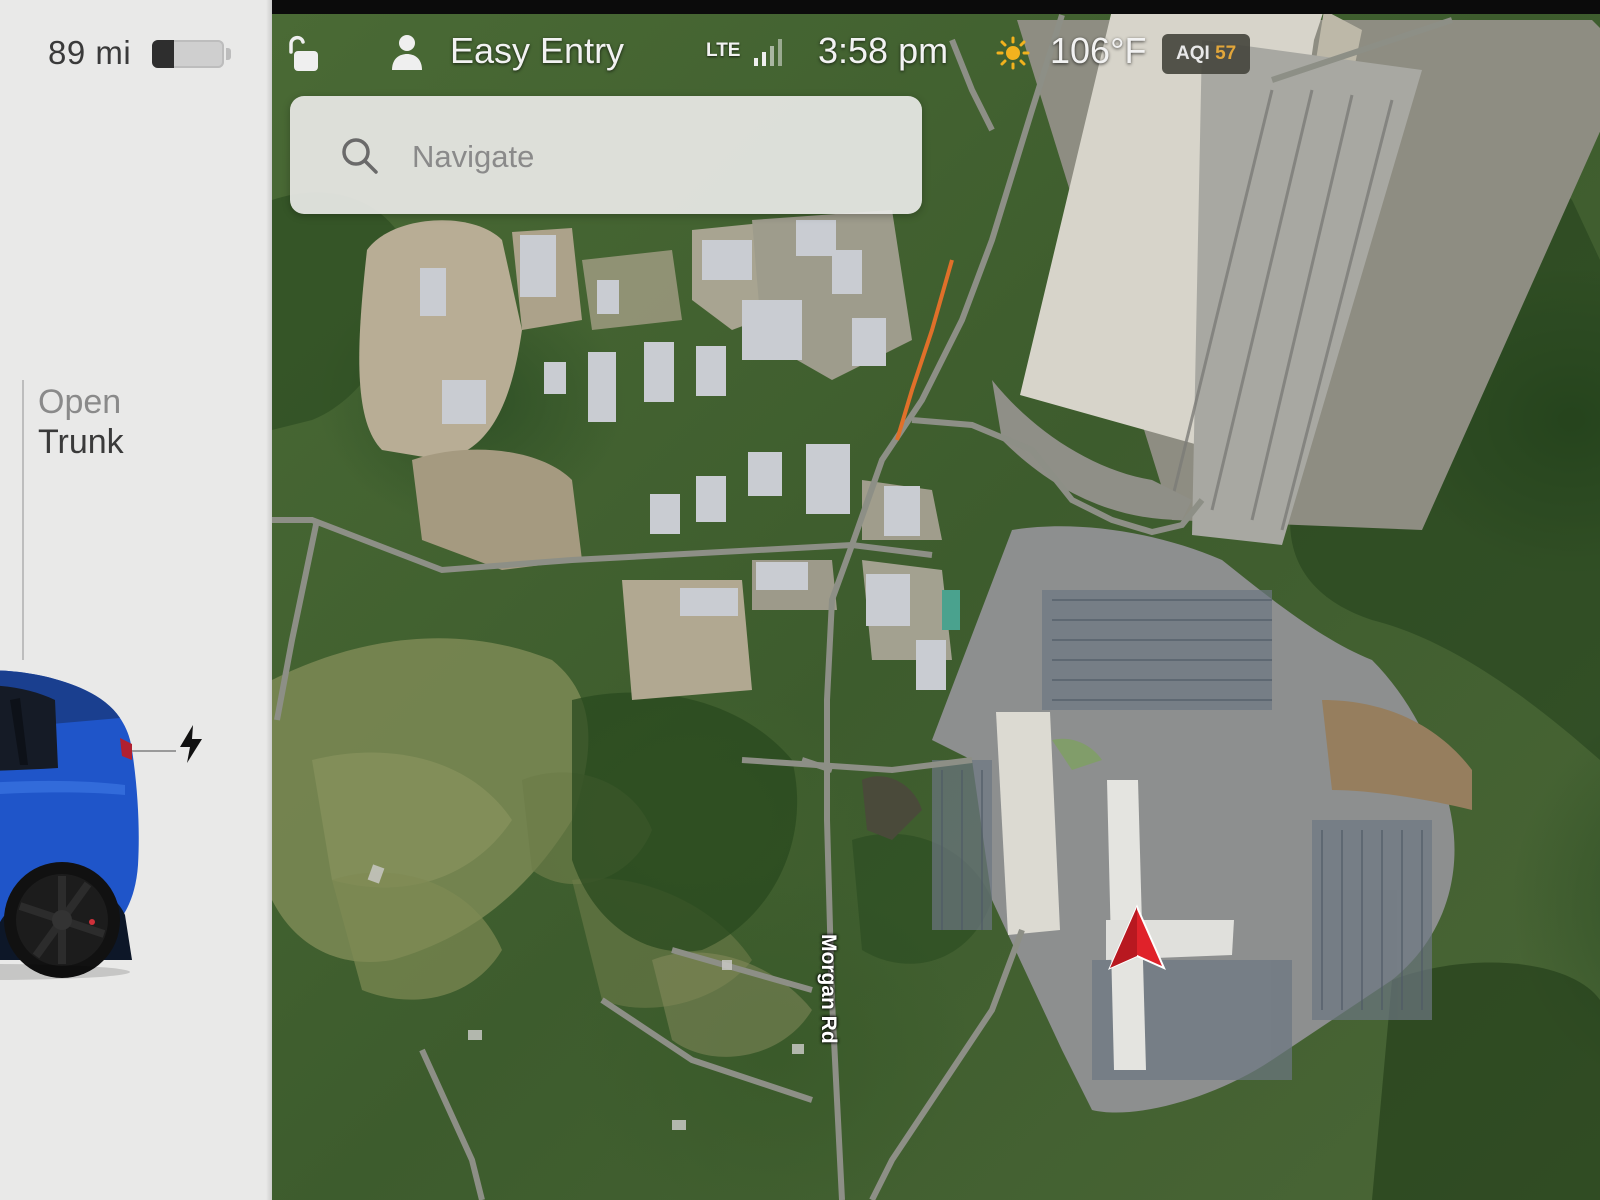 The width and height of the screenshot is (1600, 1200). What do you see at coordinates (936, 7) in the screenshot?
I see `screen-bezel` at bounding box center [936, 7].